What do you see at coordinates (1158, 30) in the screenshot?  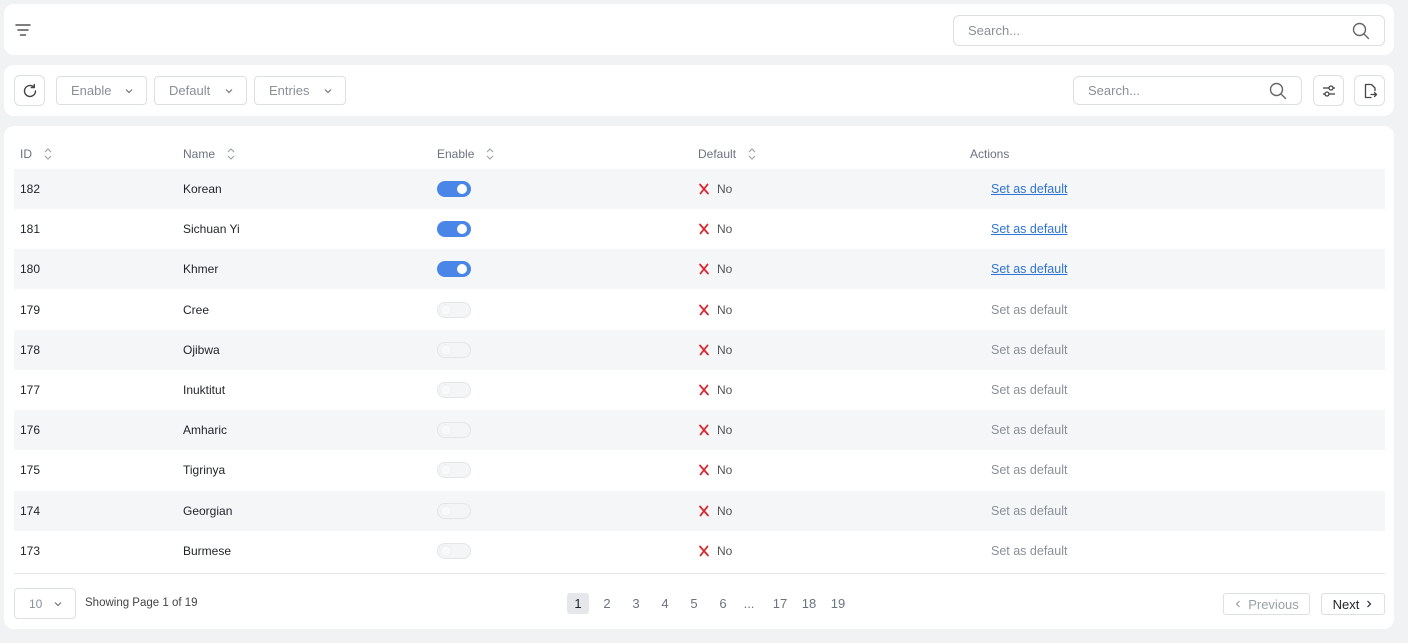 I see `global-search-input` at bounding box center [1158, 30].